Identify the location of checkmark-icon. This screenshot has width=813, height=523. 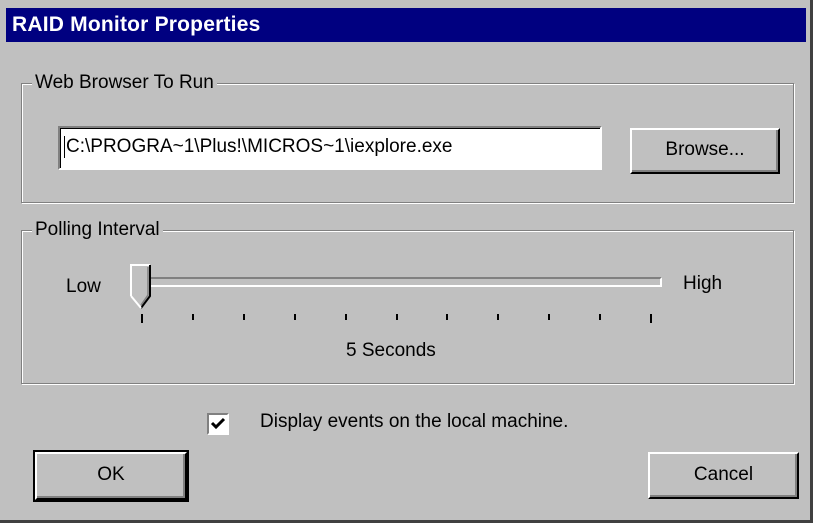
(218, 423).